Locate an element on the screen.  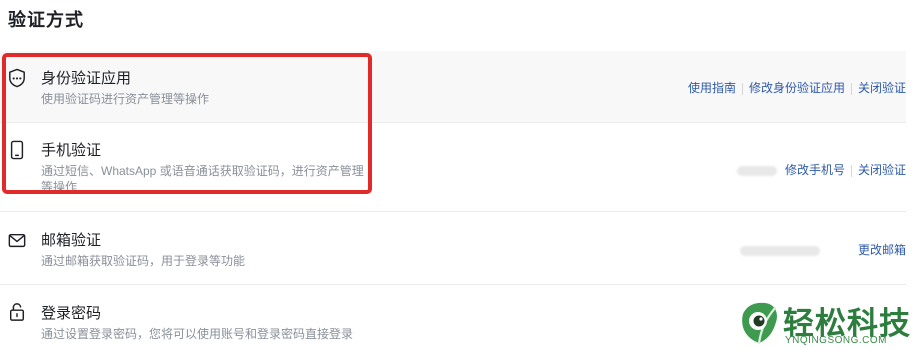
page-title: 验证方式 is located at coordinates (46, 20).